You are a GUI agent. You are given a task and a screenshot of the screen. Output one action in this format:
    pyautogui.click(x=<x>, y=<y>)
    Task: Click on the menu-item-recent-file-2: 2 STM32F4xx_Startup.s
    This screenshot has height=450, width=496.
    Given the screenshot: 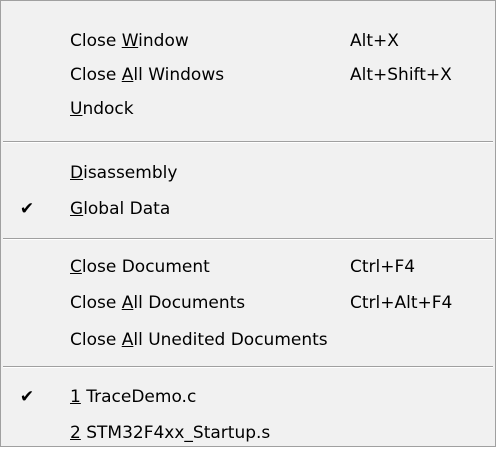 What is the action you would take?
    pyautogui.click(x=248, y=433)
    